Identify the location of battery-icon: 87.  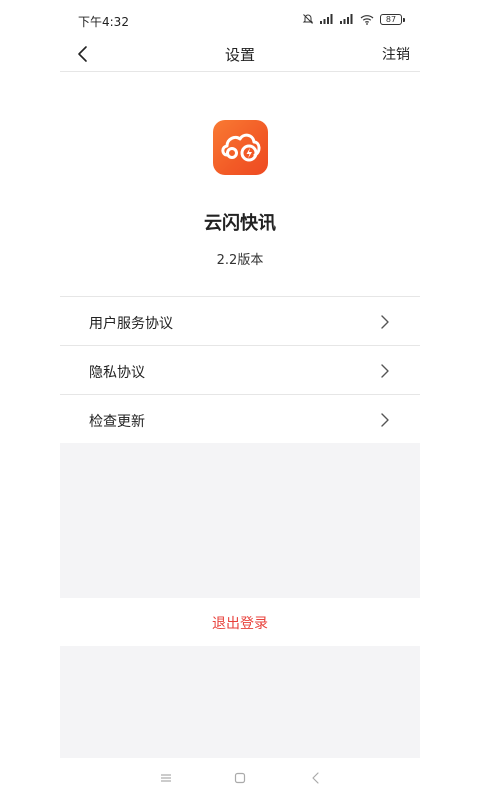
(392, 19).